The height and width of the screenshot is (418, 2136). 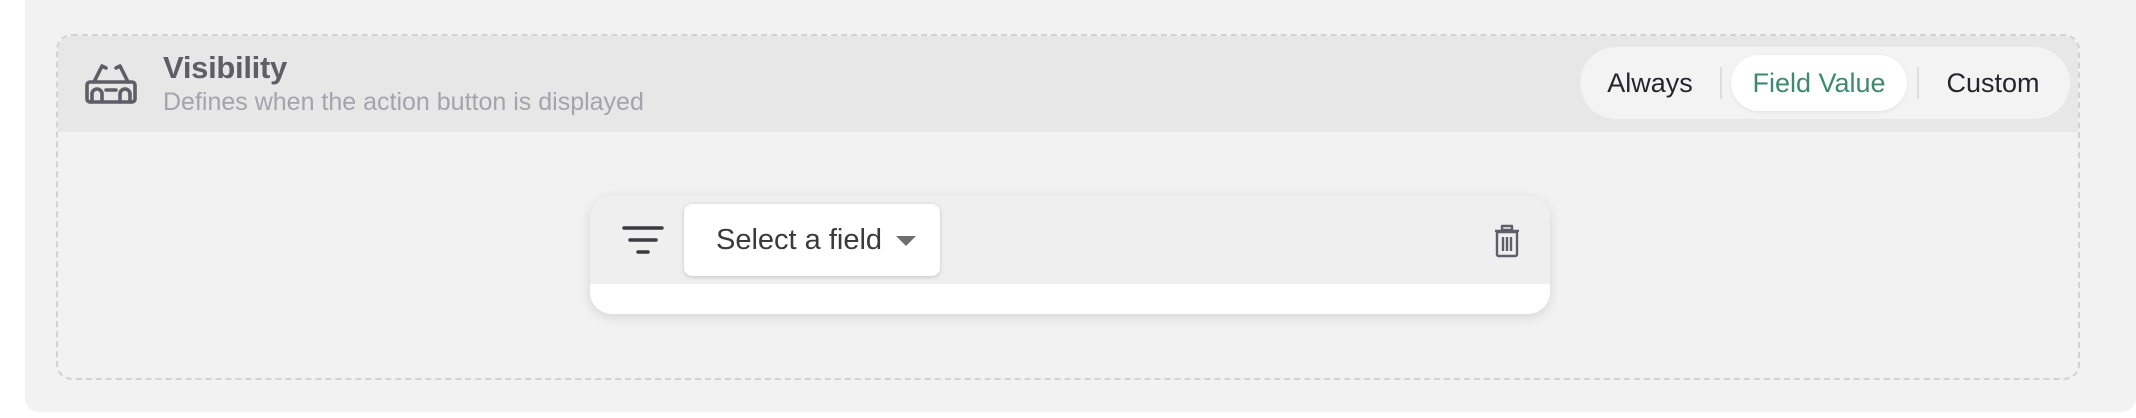 I want to click on chevron-down-icon, so click(x=906, y=241).